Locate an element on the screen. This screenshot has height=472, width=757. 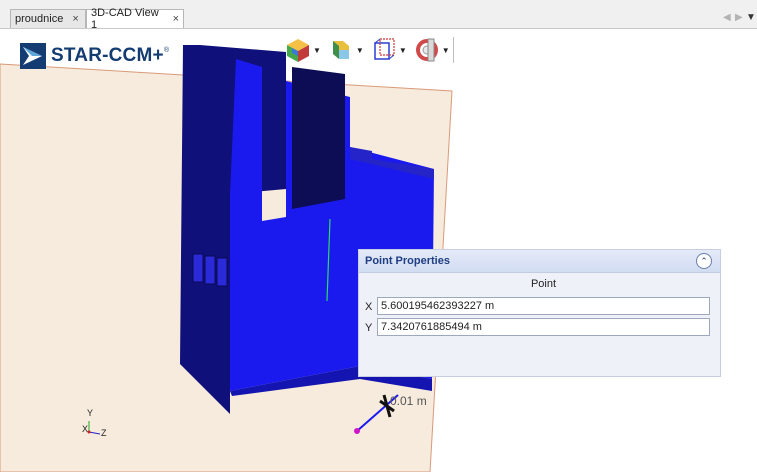
tab-next-icon: ▶ is located at coordinates (739, 17).